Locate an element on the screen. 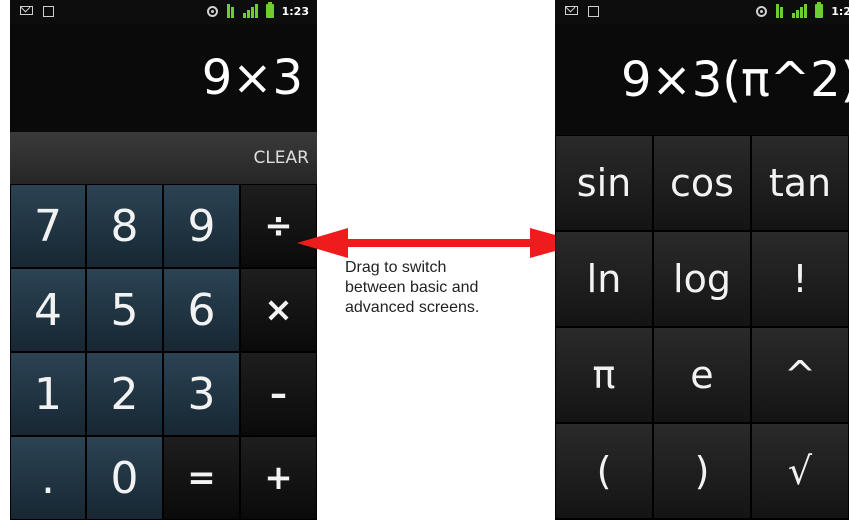 The image size is (849, 520). close-paren-key: ) is located at coordinates (702, 471).